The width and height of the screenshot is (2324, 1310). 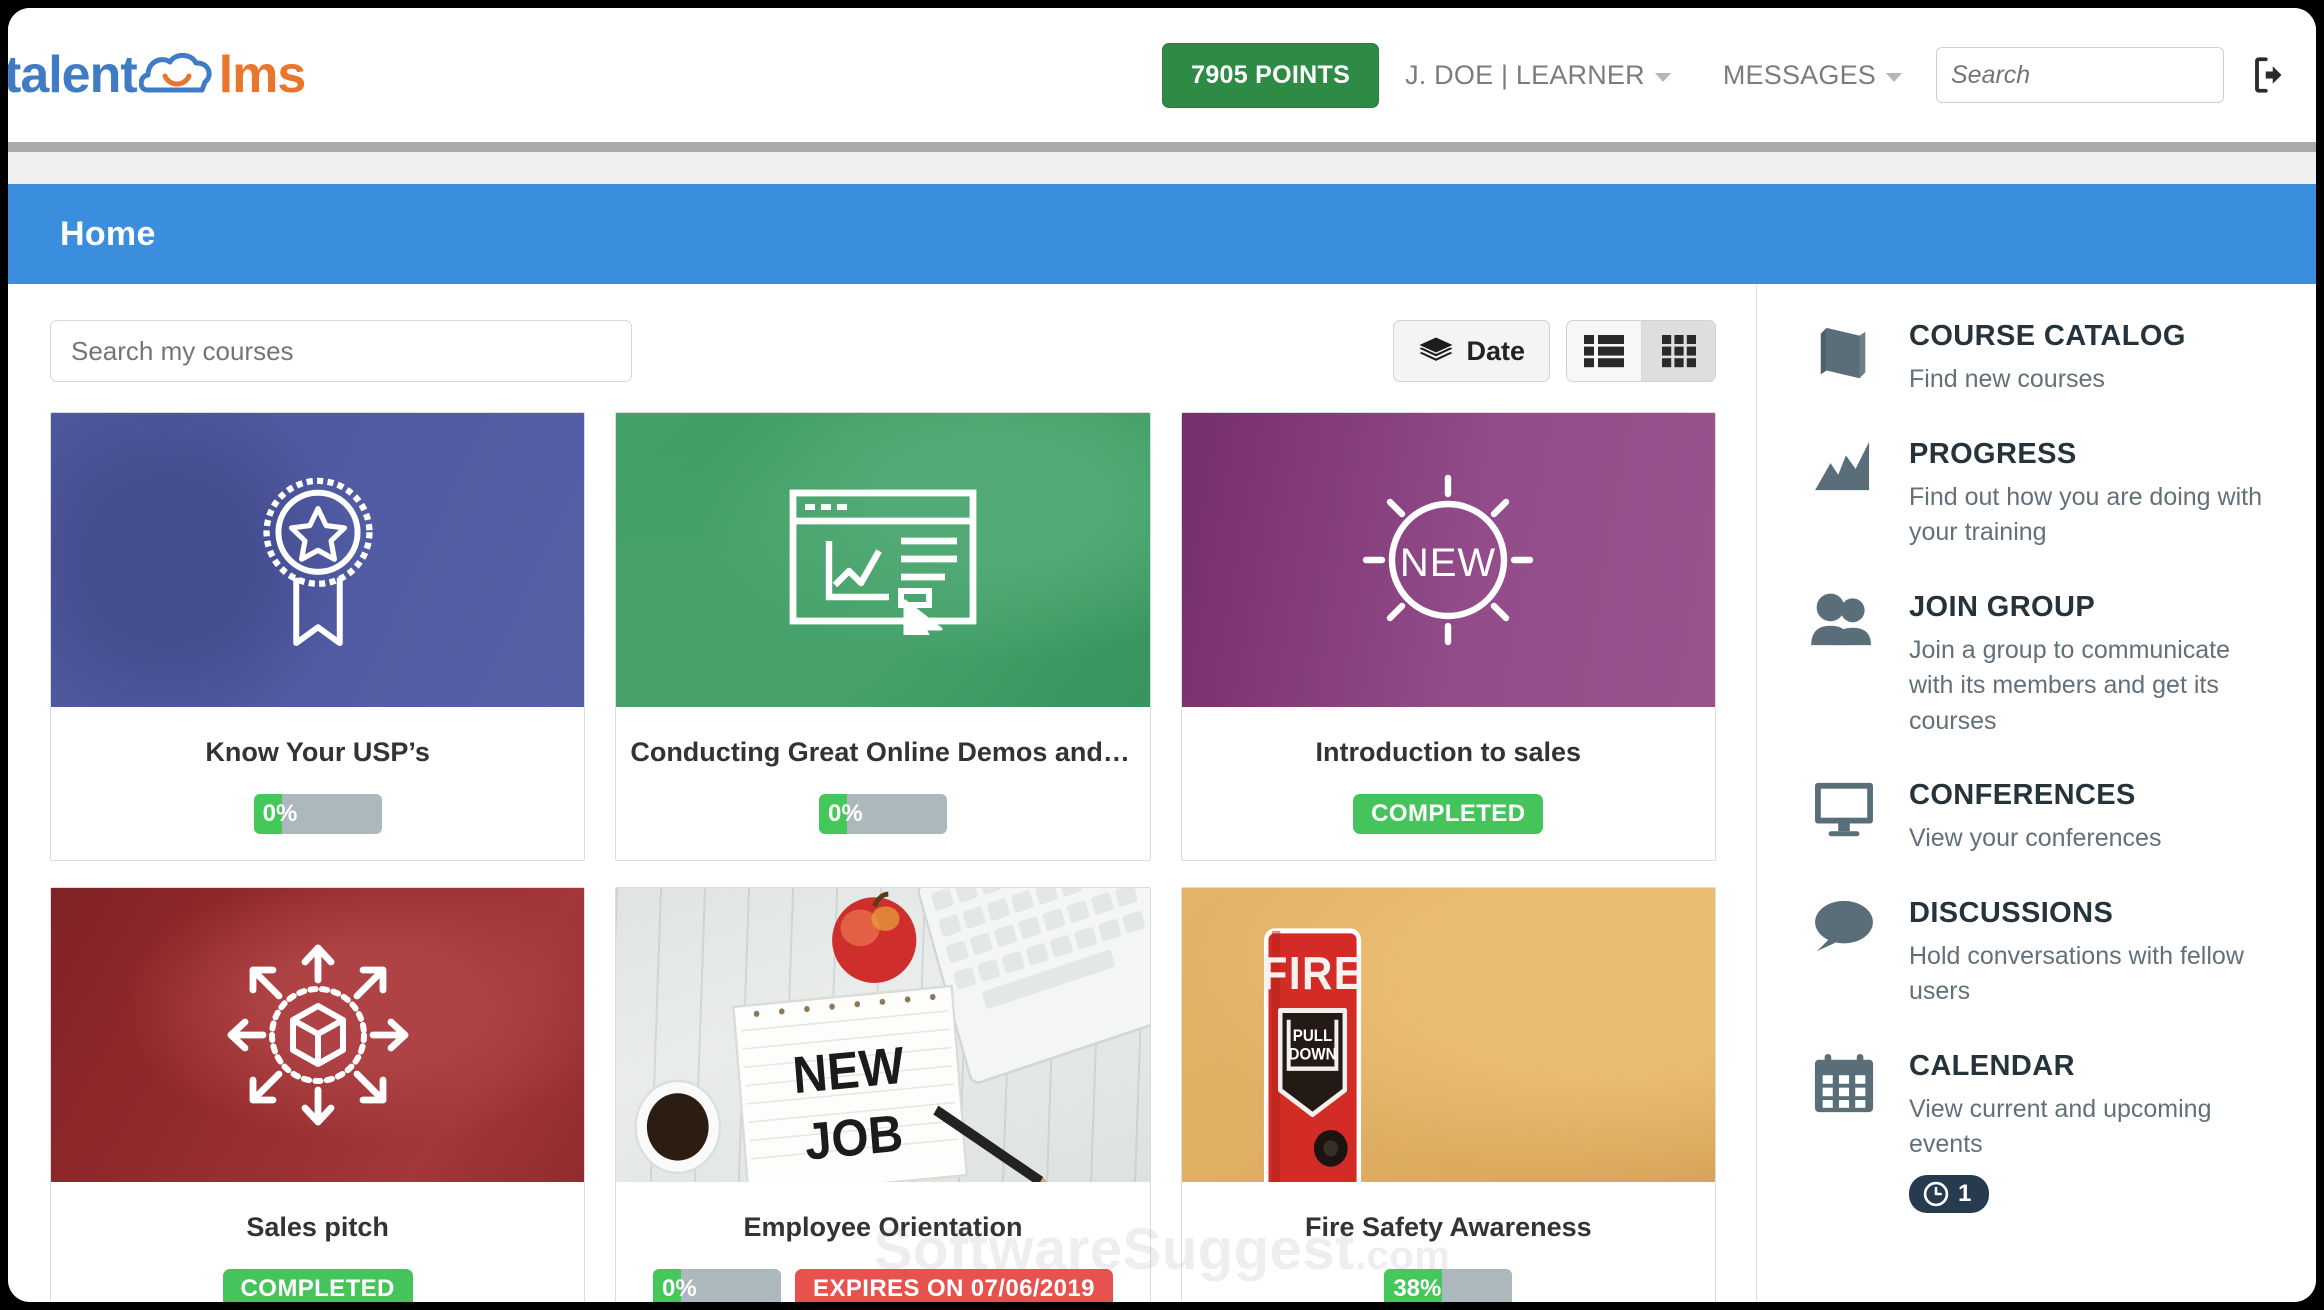 I want to click on sidebar-item-title: CALENDAR, so click(x=1992, y=1065).